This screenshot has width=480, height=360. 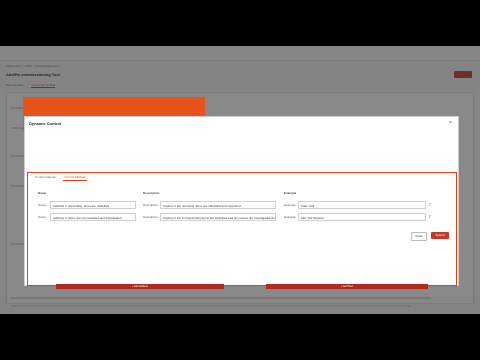 I want to click on dialog-header: Dynamic Control ×, so click(x=241, y=124).